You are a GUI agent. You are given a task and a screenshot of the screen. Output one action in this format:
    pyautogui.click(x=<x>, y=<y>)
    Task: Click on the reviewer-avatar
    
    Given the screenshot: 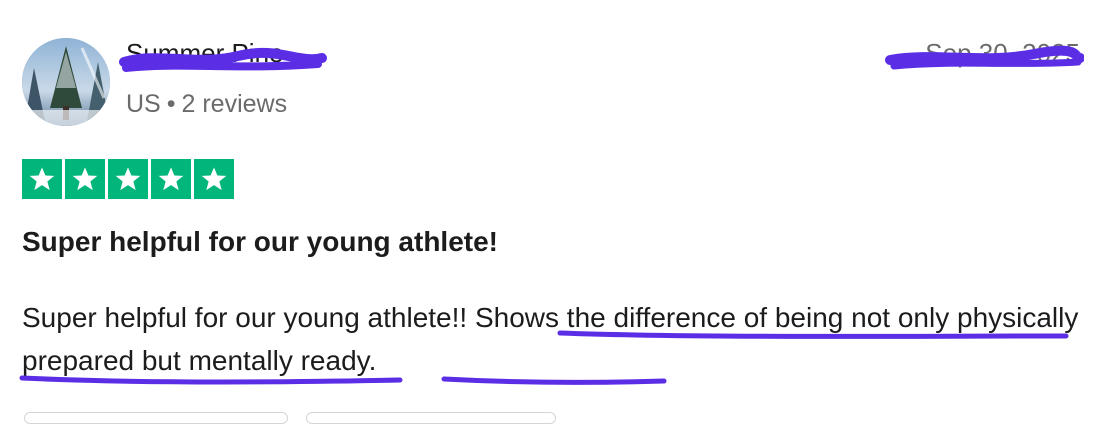 What is the action you would take?
    pyautogui.click(x=66, y=82)
    